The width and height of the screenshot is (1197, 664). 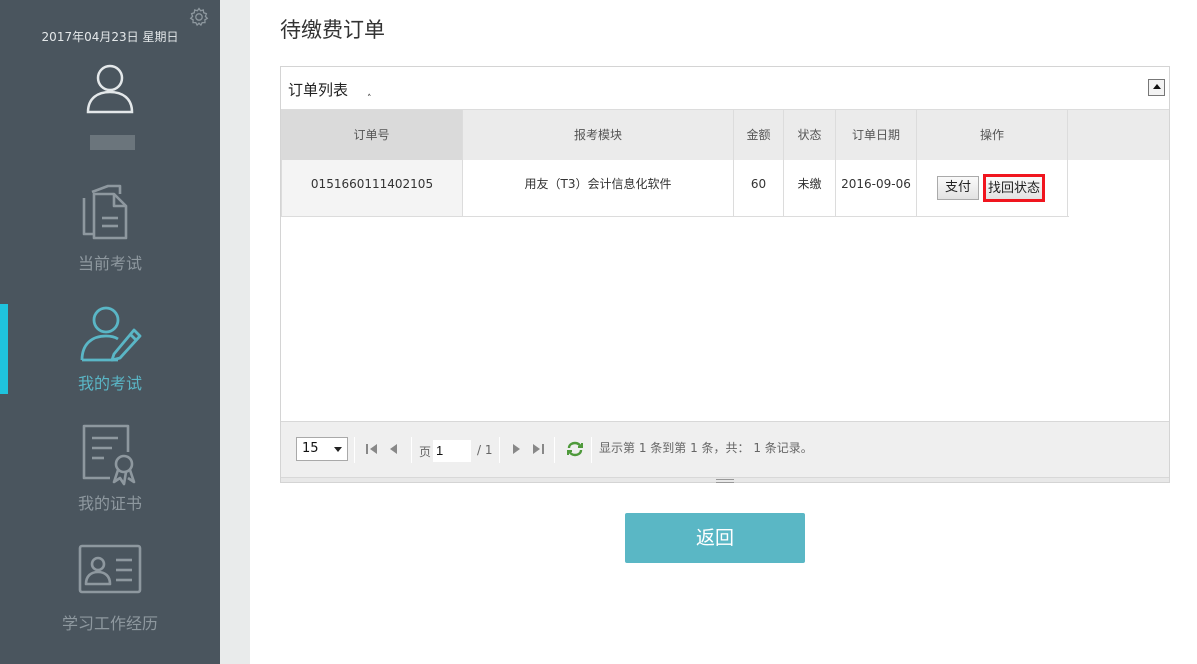 What do you see at coordinates (110, 454) in the screenshot?
I see `certificate-icon` at bounding box center [110, 454].